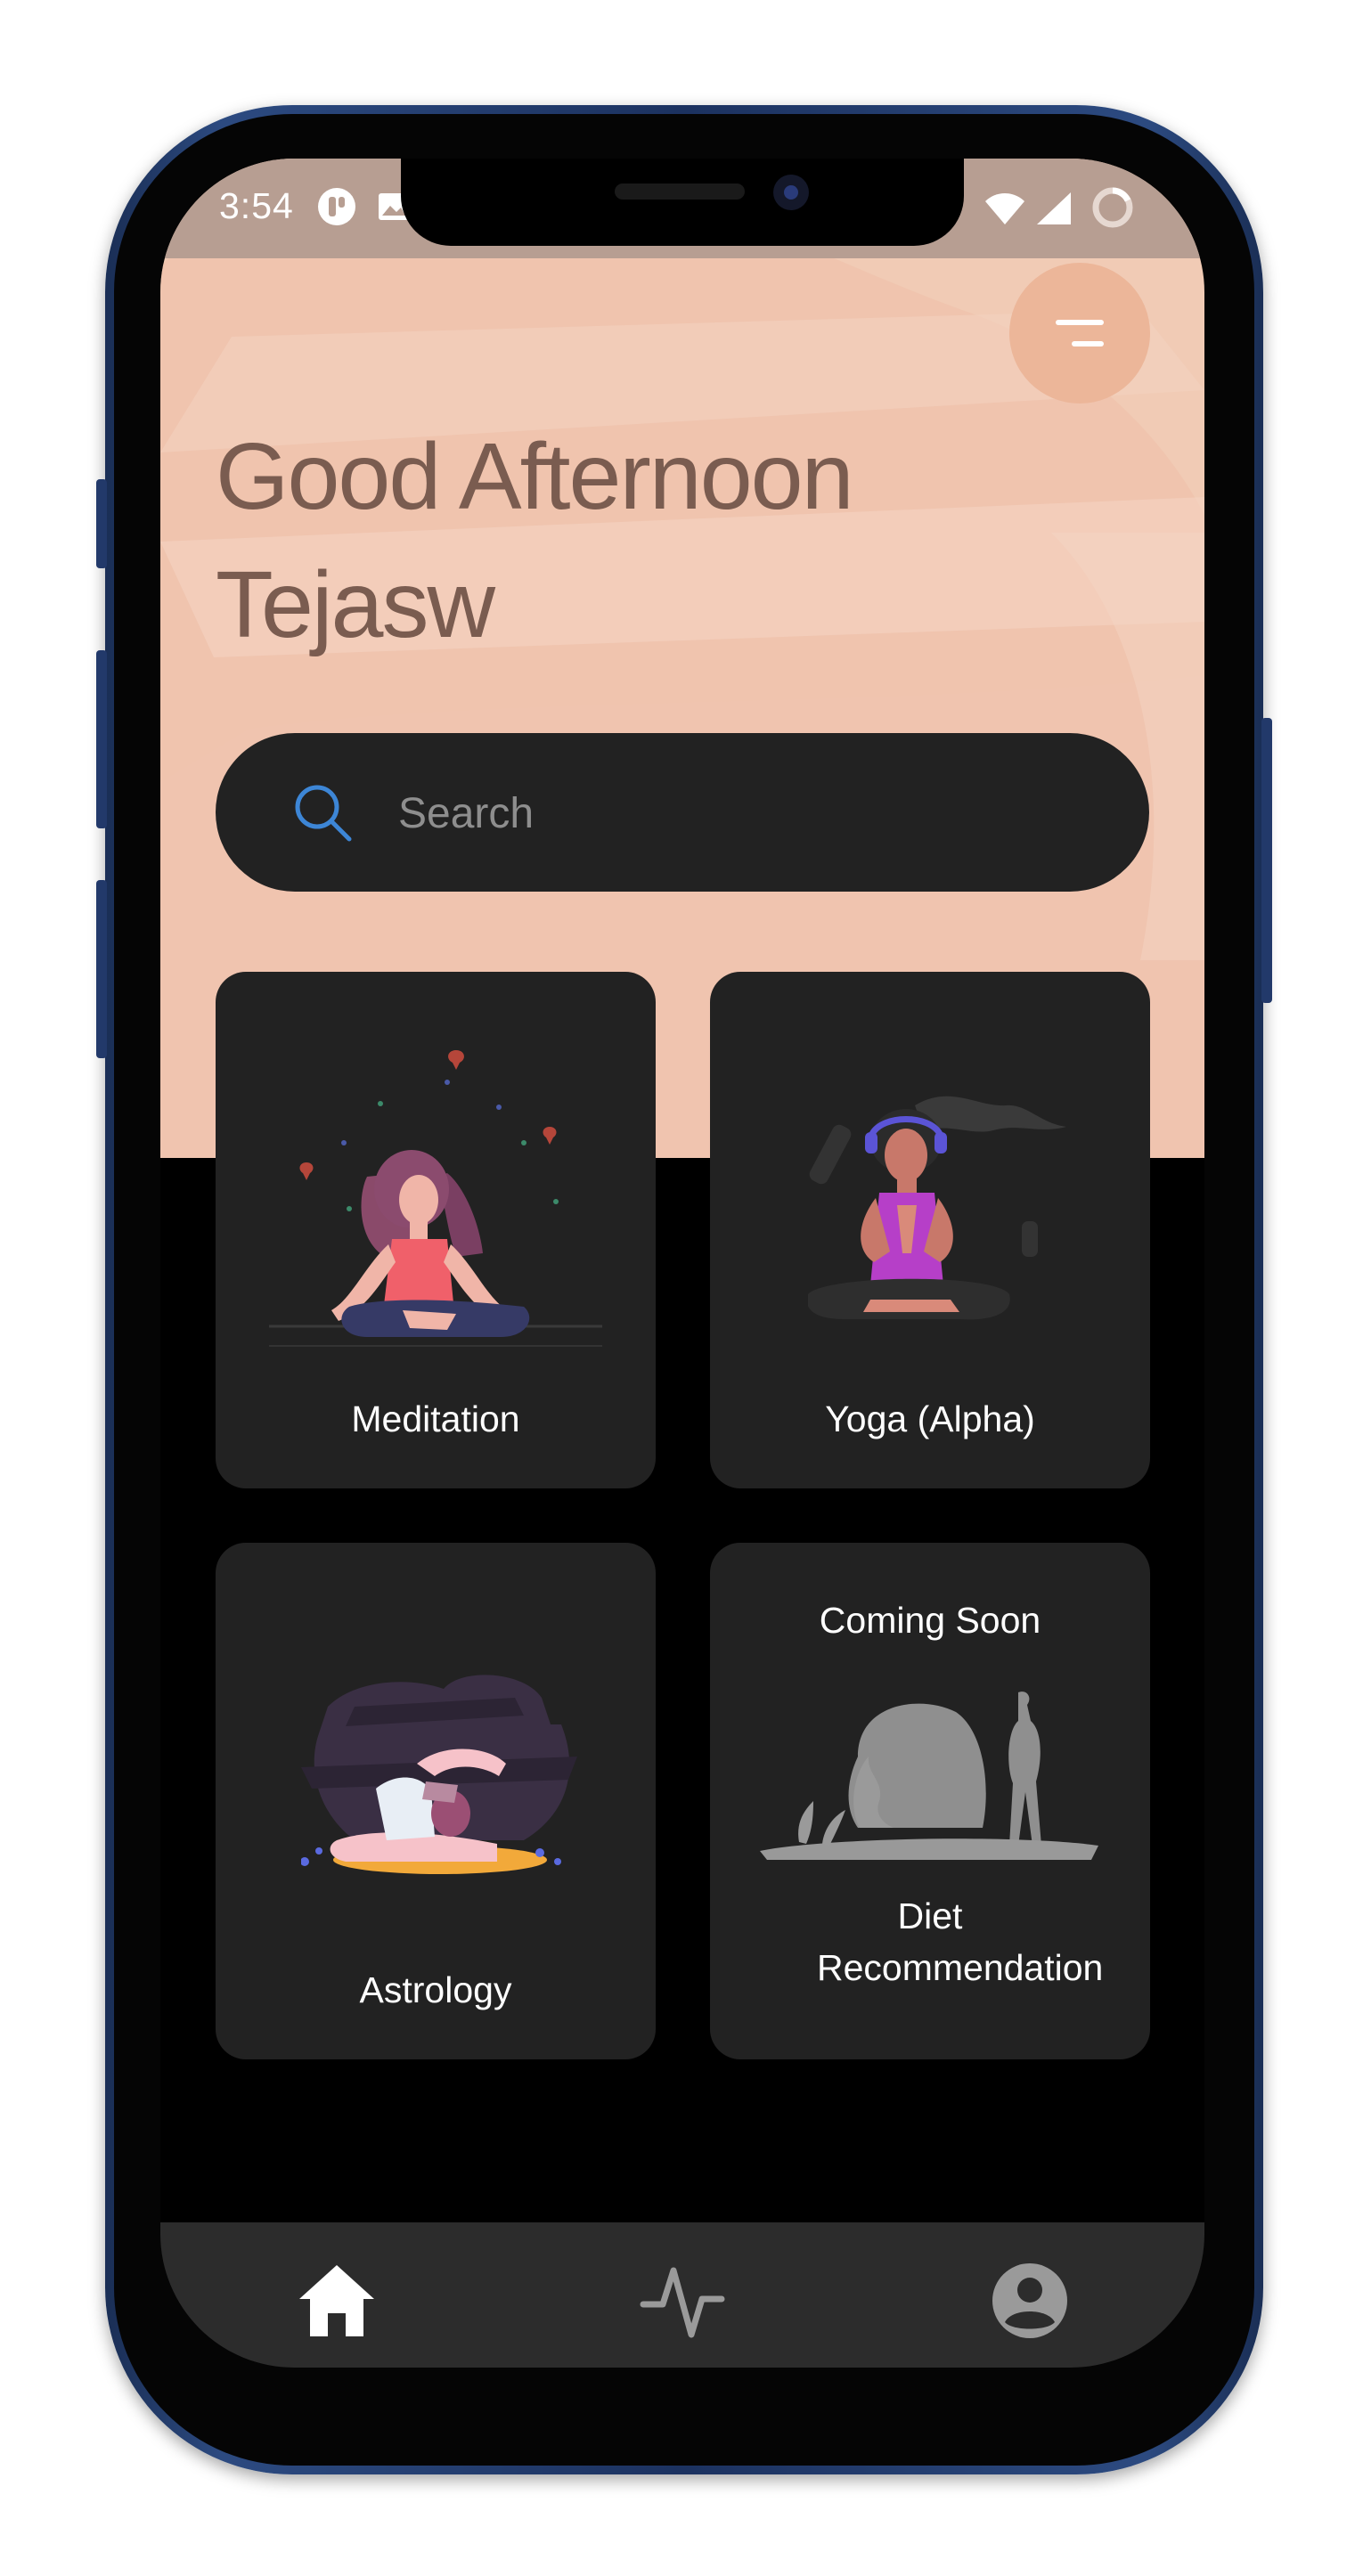 The width and height of the screenshot is (1363, 2576). Describe the element at coordinates (1054, 211) in the screenshot. I see `cellular-signal-icon` at that location.